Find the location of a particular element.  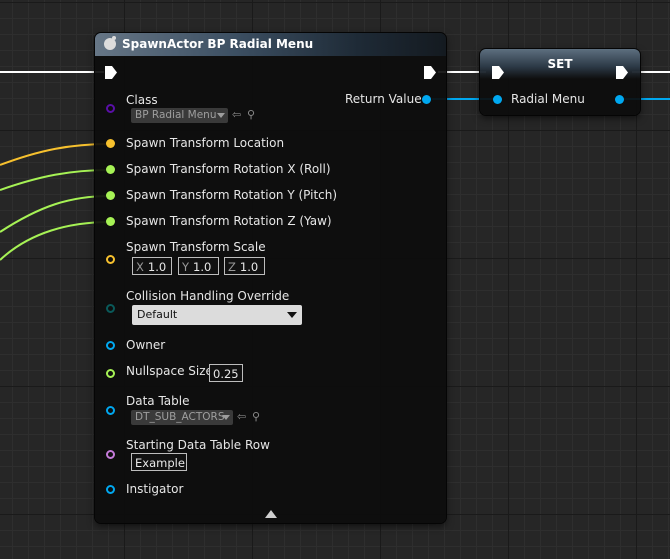

advanced-expand-icon is located at coordinates (271, 514).